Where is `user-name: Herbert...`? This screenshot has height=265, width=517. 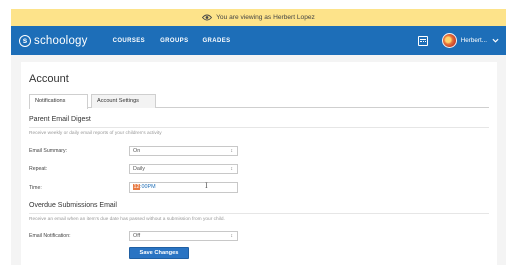
user-name: Herbert... is located at coordinates (474, 40).